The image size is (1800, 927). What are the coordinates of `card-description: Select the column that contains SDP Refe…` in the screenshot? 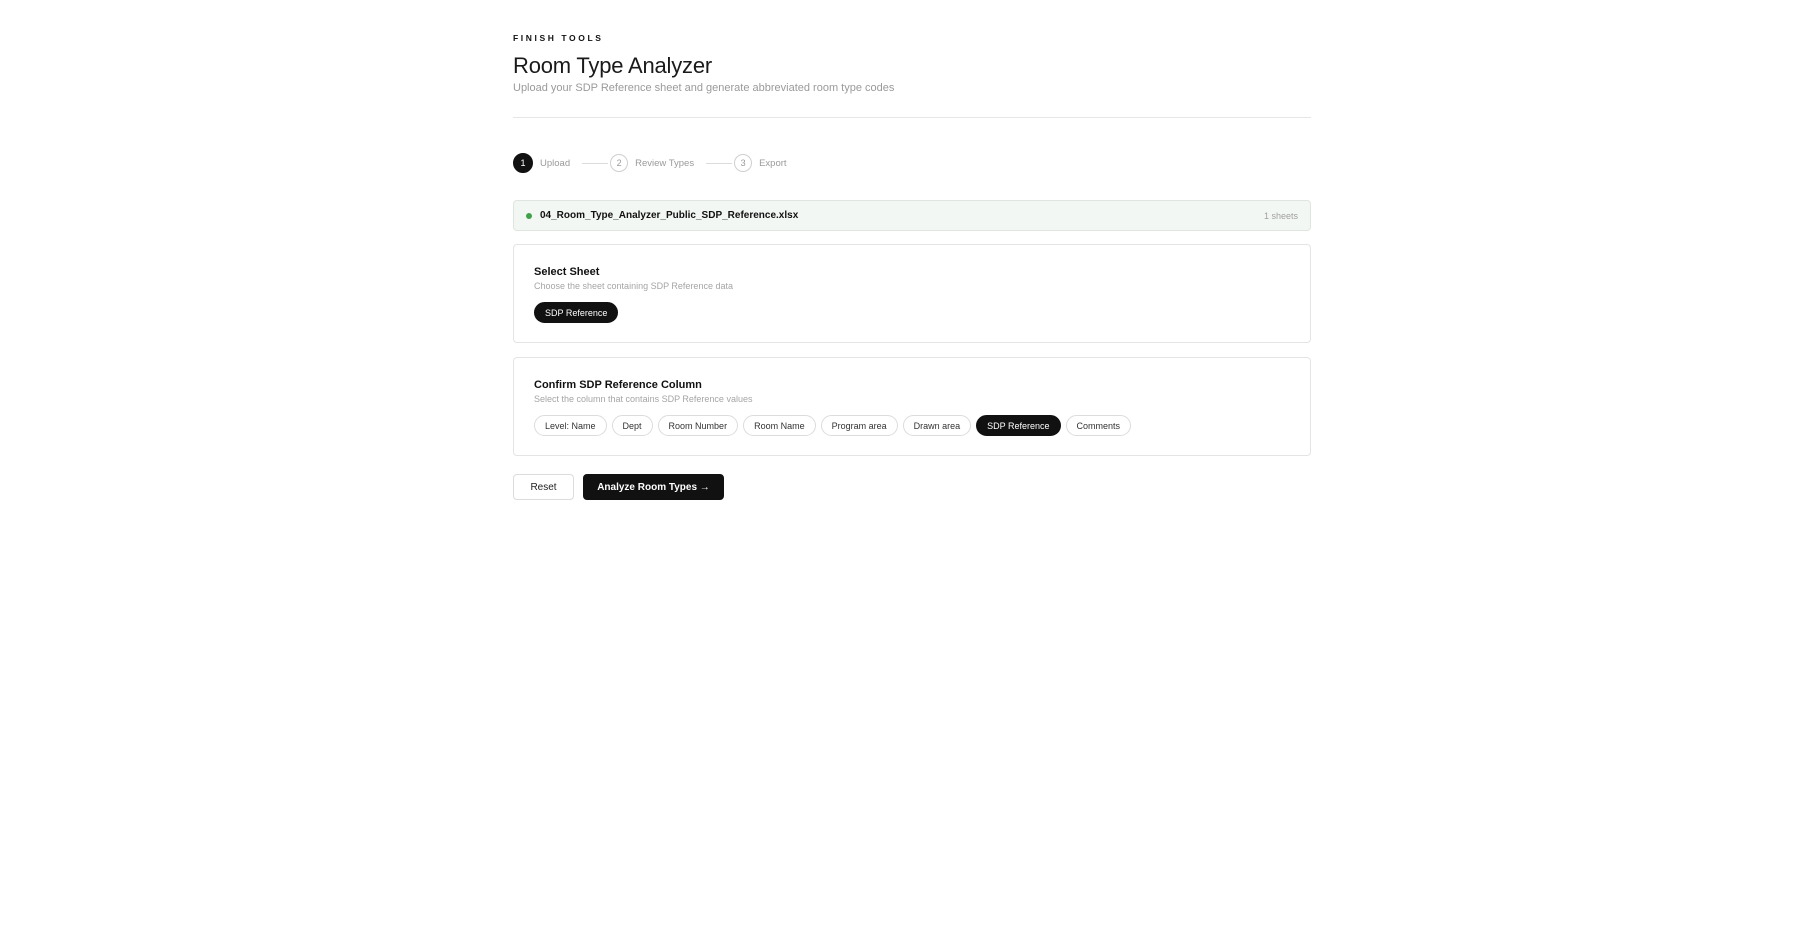 It's located at (643, 399).